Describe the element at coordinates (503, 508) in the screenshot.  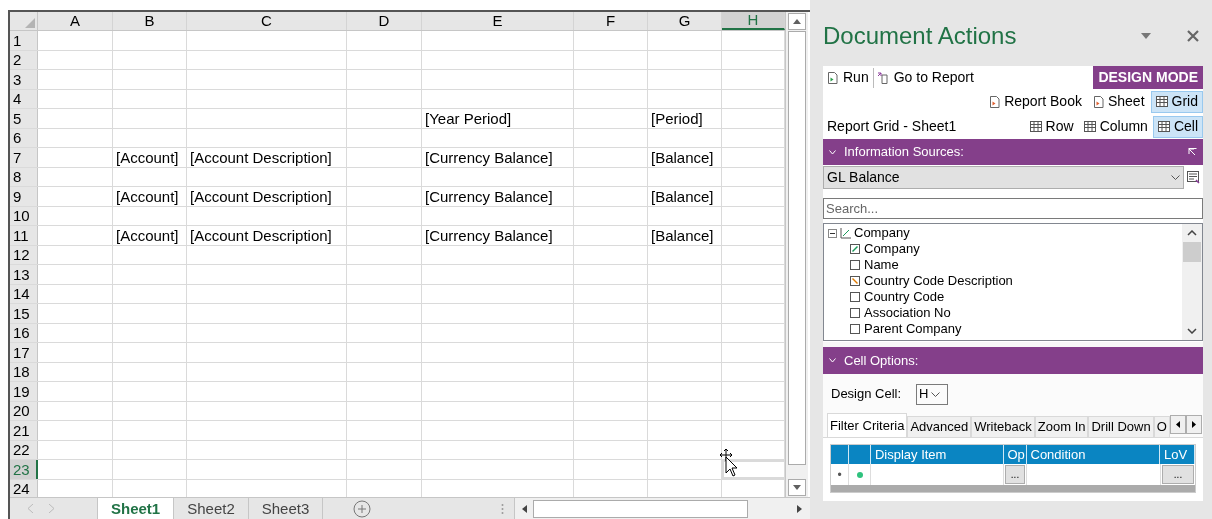
I see `splitter-handle-icon` at that location.